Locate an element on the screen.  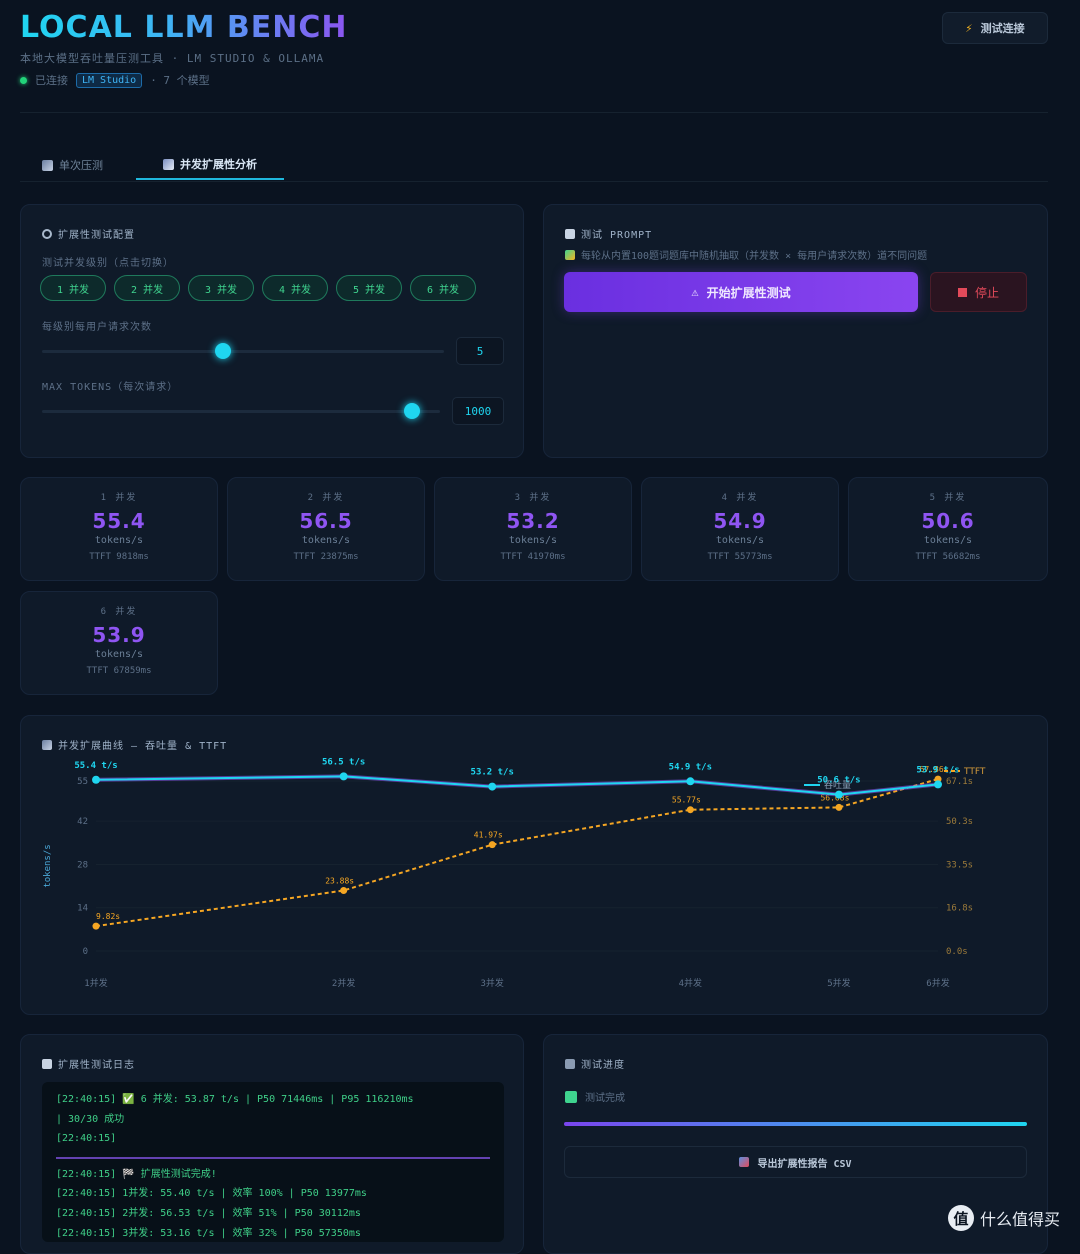
stat-card-value: 50.6 is located at coordinates (948, 521).